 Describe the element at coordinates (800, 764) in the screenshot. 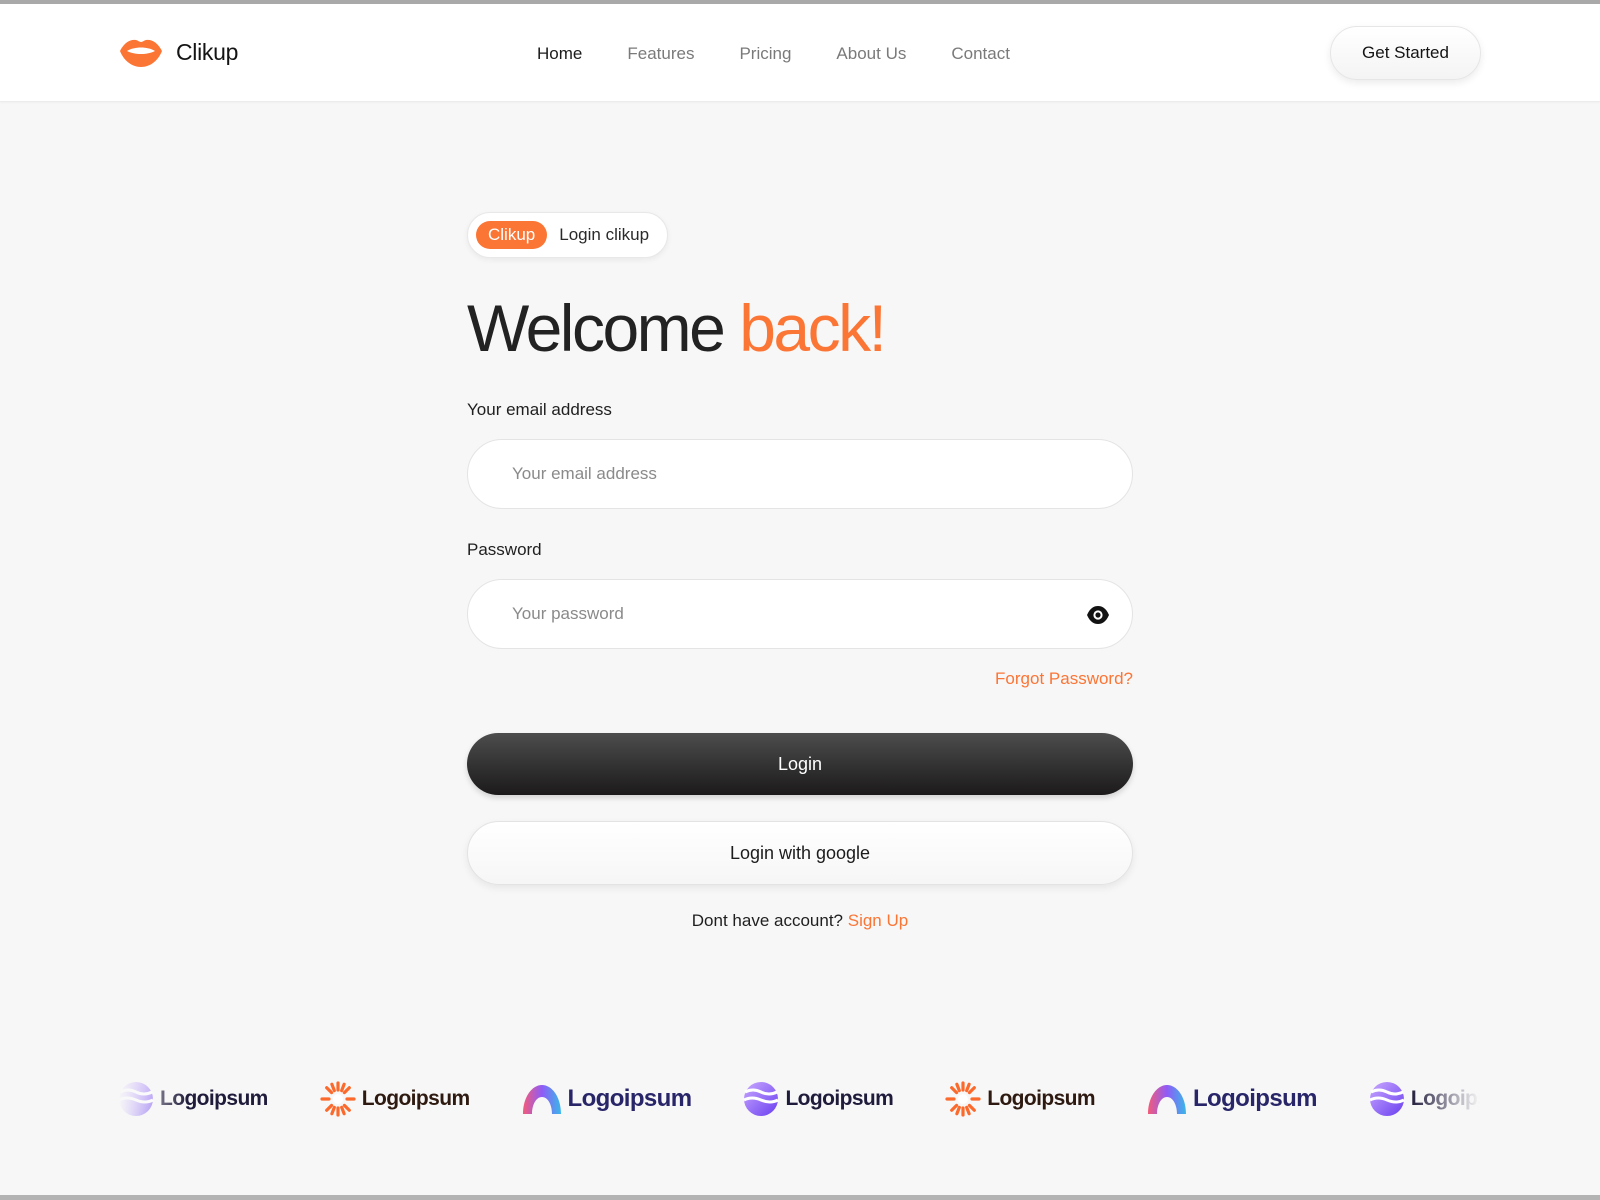

I see `login-button: Login` at that location.